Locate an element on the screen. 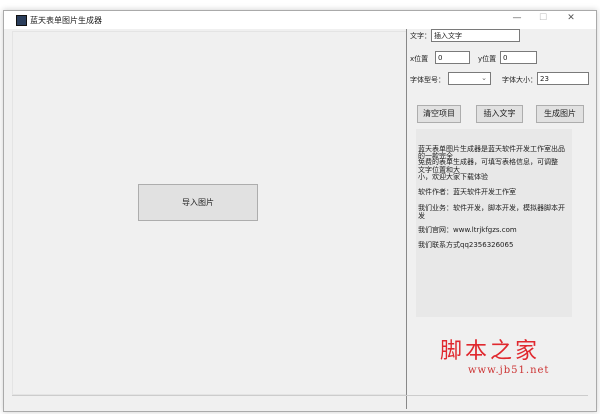  font-type-select: ⌄ is located at coordinates (469, 78).